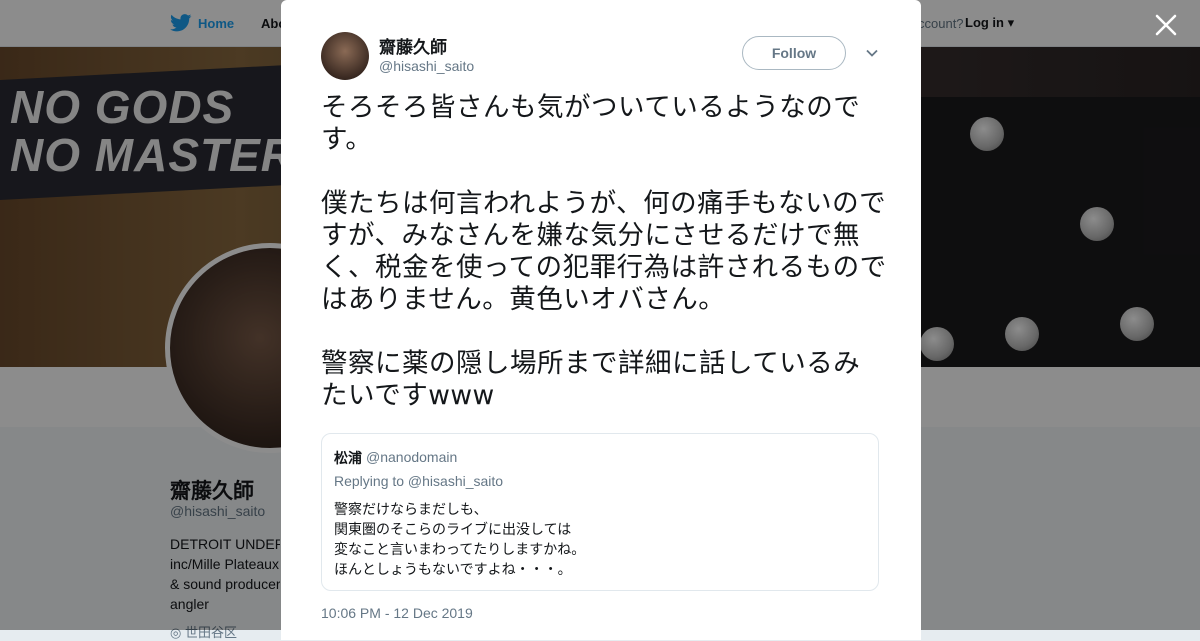  I want to click on author-name: 齋藤久師, so click(413, 45).